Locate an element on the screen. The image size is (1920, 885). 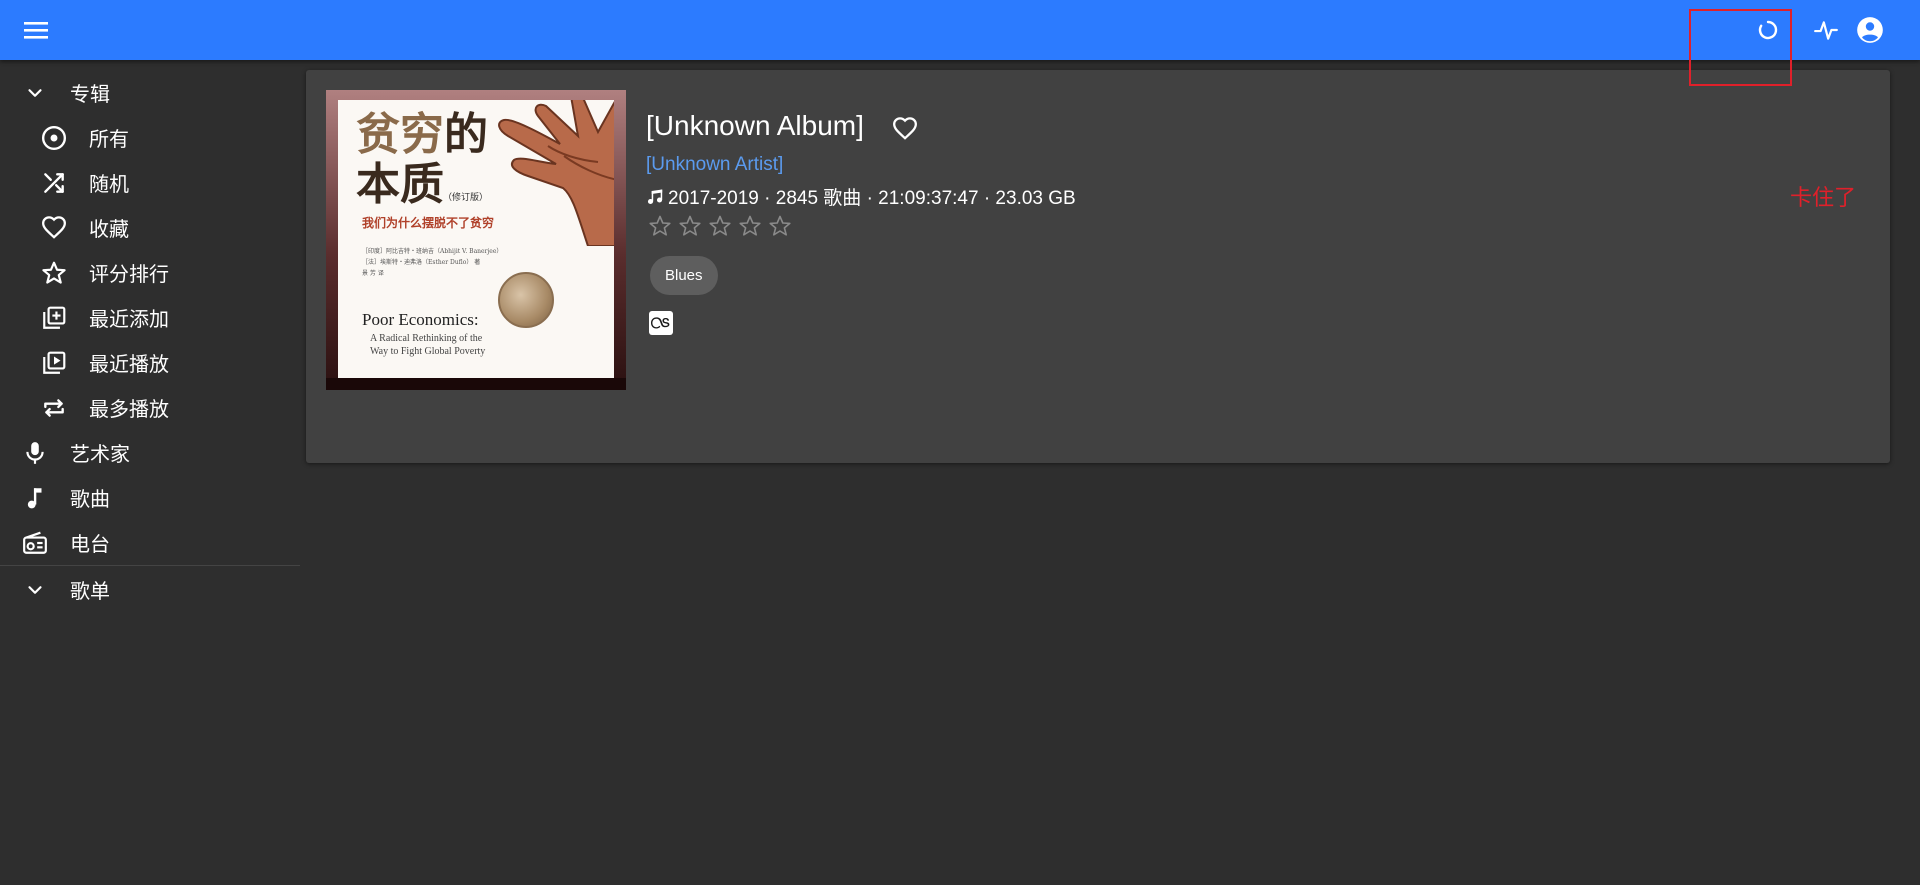
account-circle-icon is located at coordinates (1870, 30).